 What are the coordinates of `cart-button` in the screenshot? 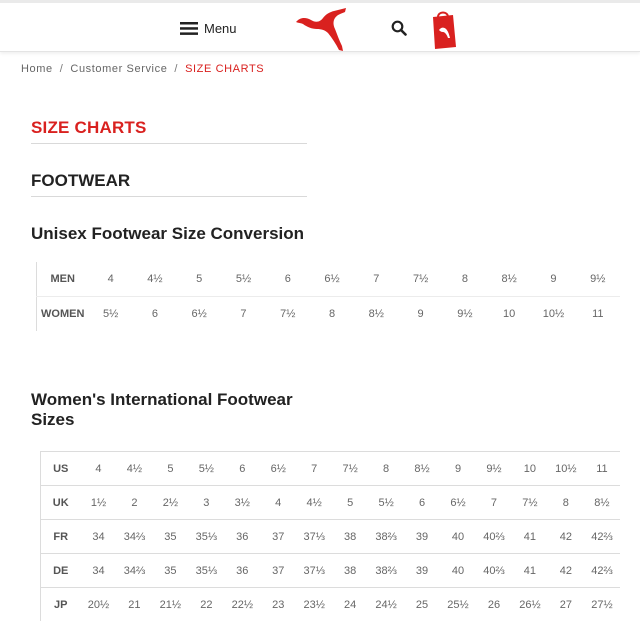 It's located at (443, 31).